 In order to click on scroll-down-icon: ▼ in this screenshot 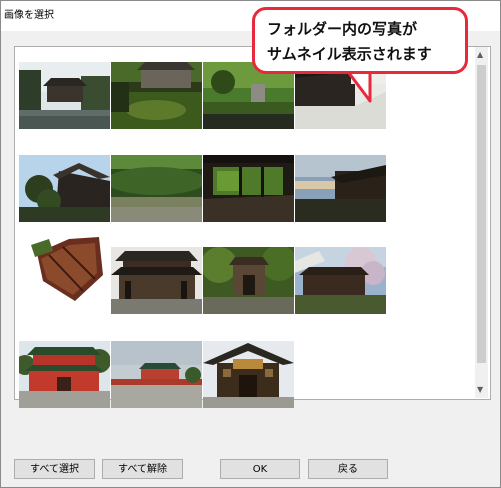, I will do `click(480, 390)`.